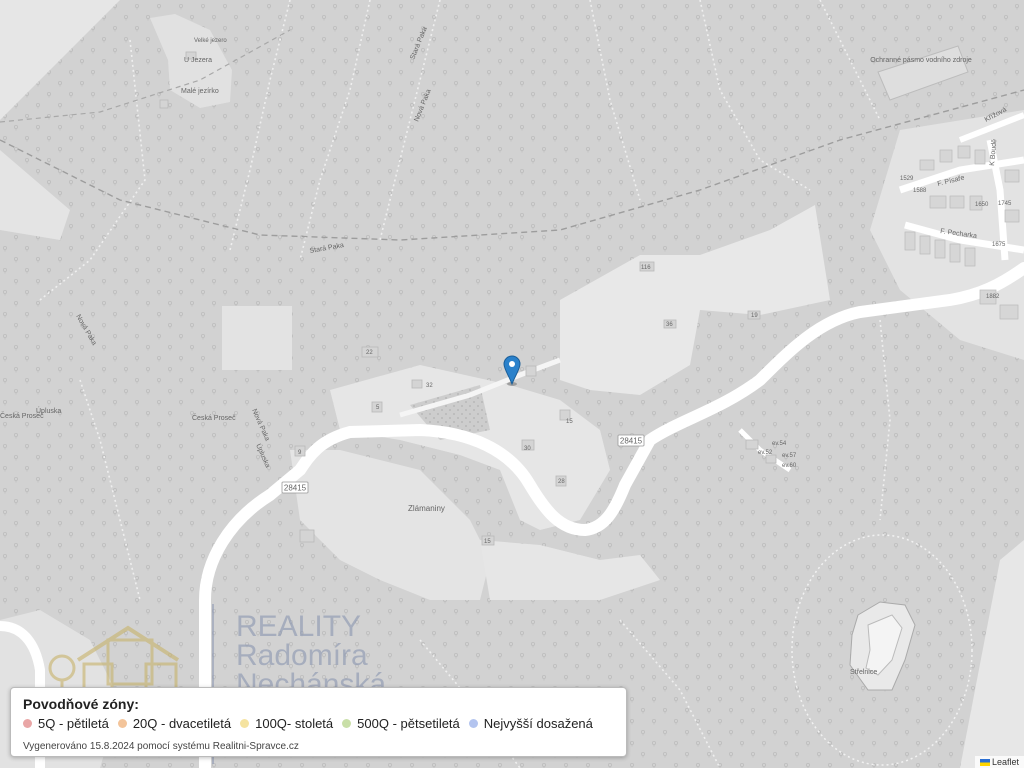 The height and width of the screenshot is (768, 1024). What do you see at coordinates (210, 41) in the screenshot?
I see `label-jezera-top: Velké jezero` at bounding box center [210, 41].